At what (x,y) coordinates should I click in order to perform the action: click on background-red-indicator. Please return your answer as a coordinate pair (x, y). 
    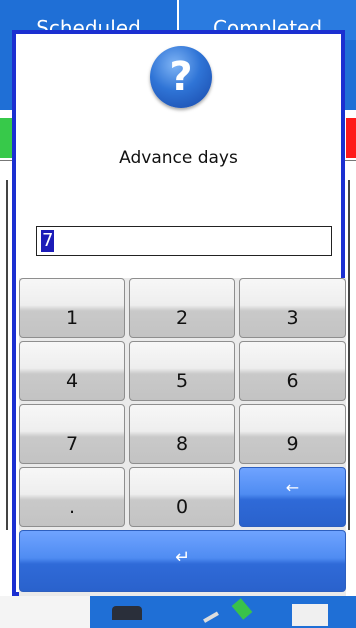
    Looking at the image, I should click on (351, 138).